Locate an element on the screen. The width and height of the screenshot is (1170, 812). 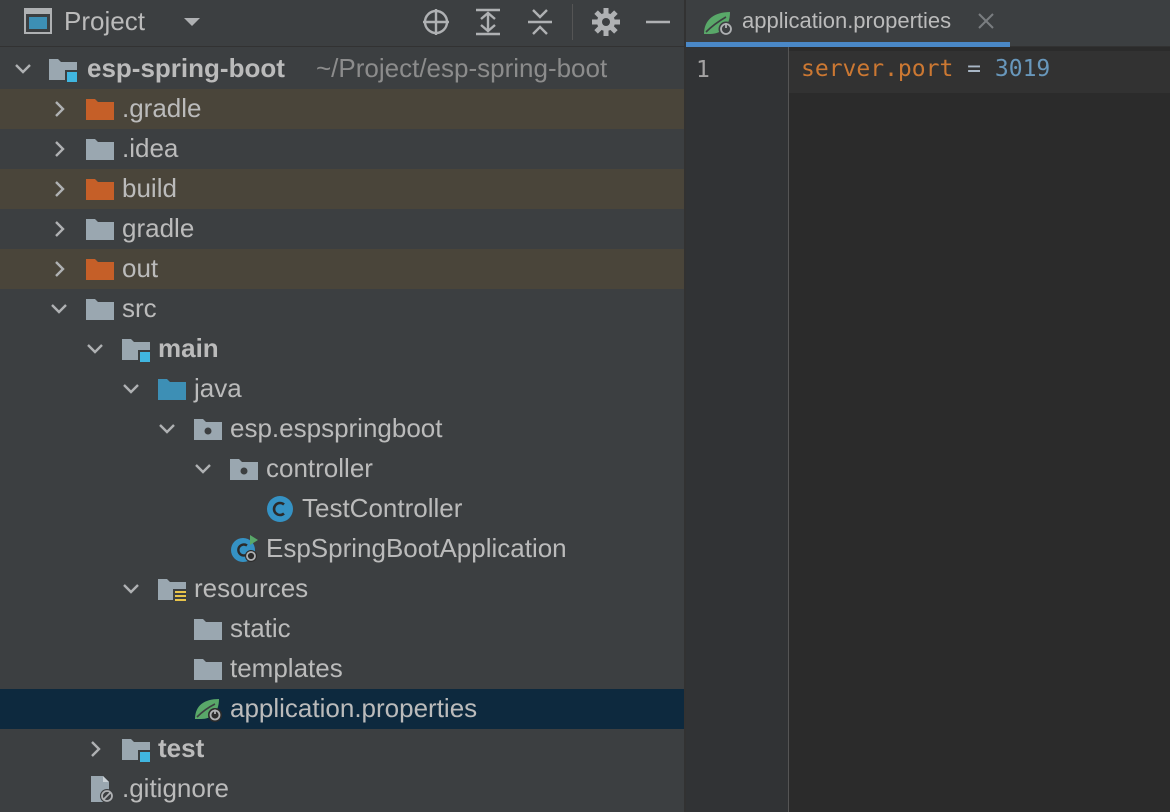
tree-item-label: src is located at coordinates (139, 308).